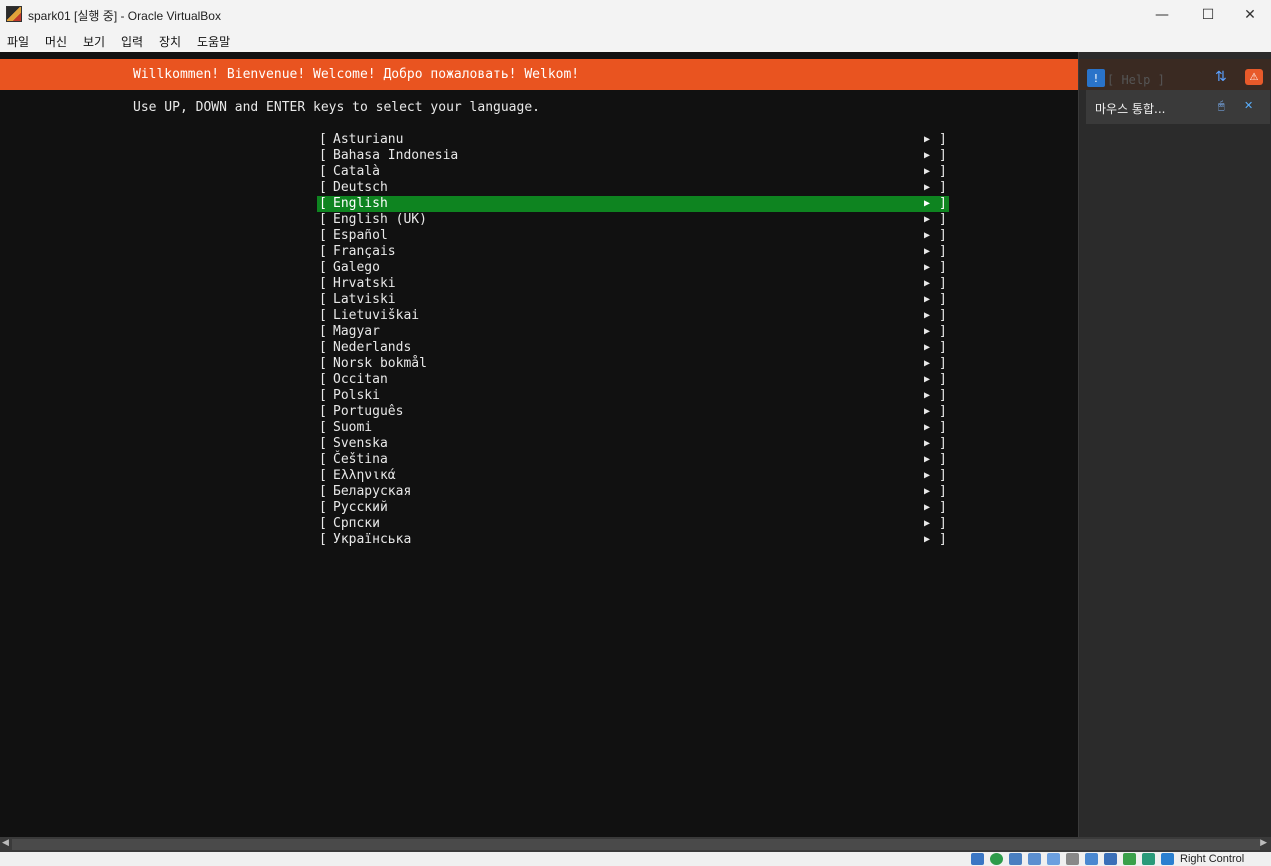 The height and width of the screenshot is (866, 1271). I want to click on menu-view: 보기, so click(94, 41).